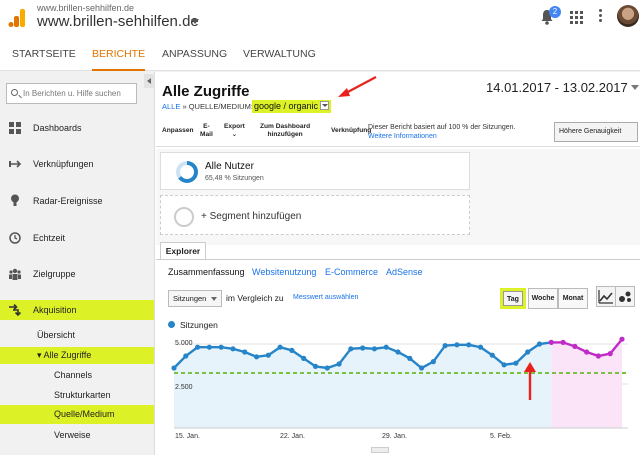  I want to click on line-chart-icon, so click(605, 297).